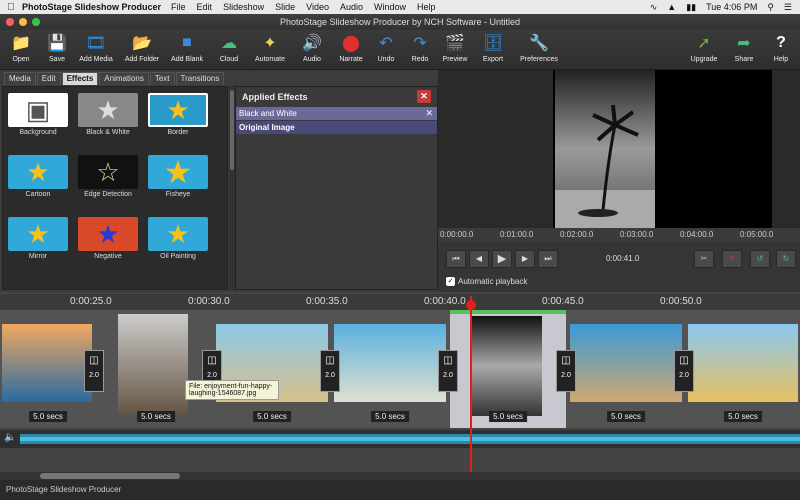 The height and width of the screenshot is (500, 800). Describe the element at coordinates (781, 42) in the screenshot. I see `help-icon: ?` at that location.